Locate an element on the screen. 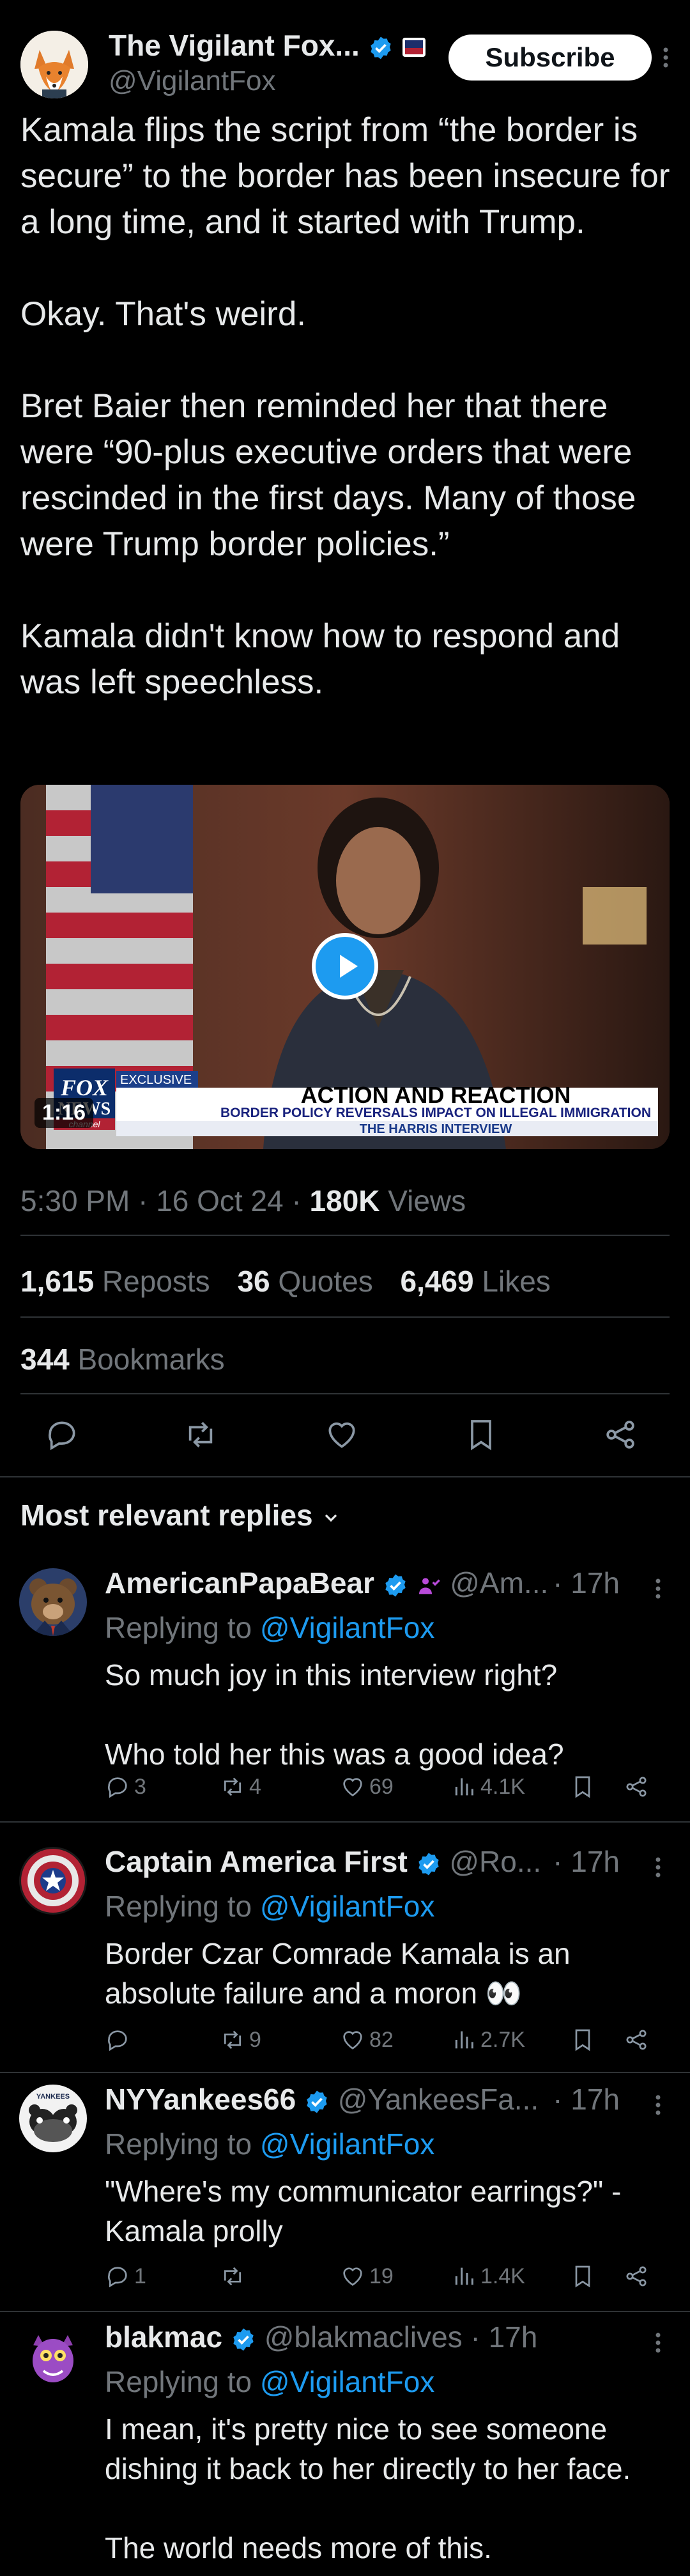 The image size is (690, 2576). like-button: 19 is located at coordinates (367, 2276).